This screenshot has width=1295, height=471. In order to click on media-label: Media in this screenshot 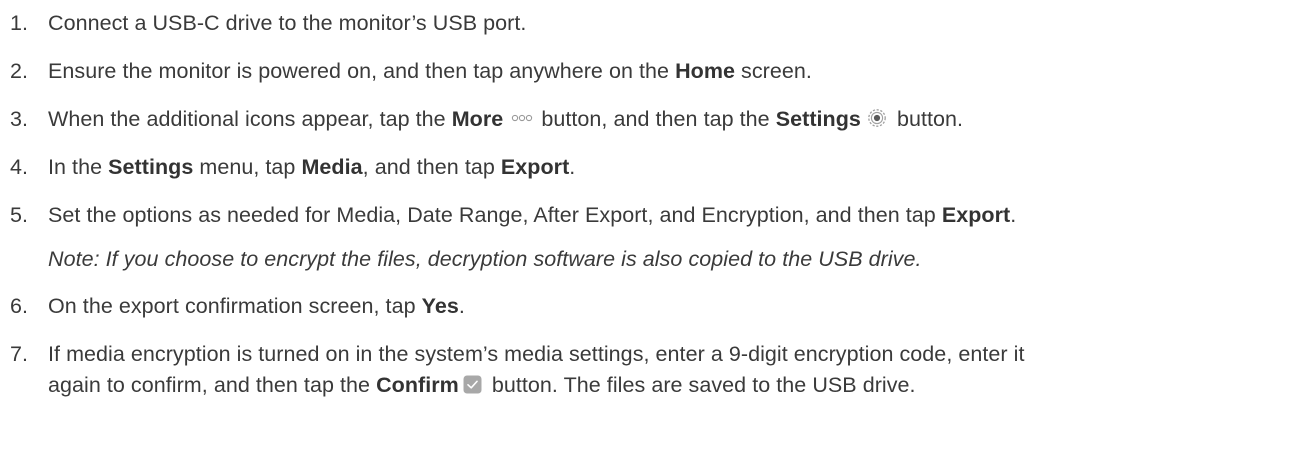, I will do `click(332, 167)`.